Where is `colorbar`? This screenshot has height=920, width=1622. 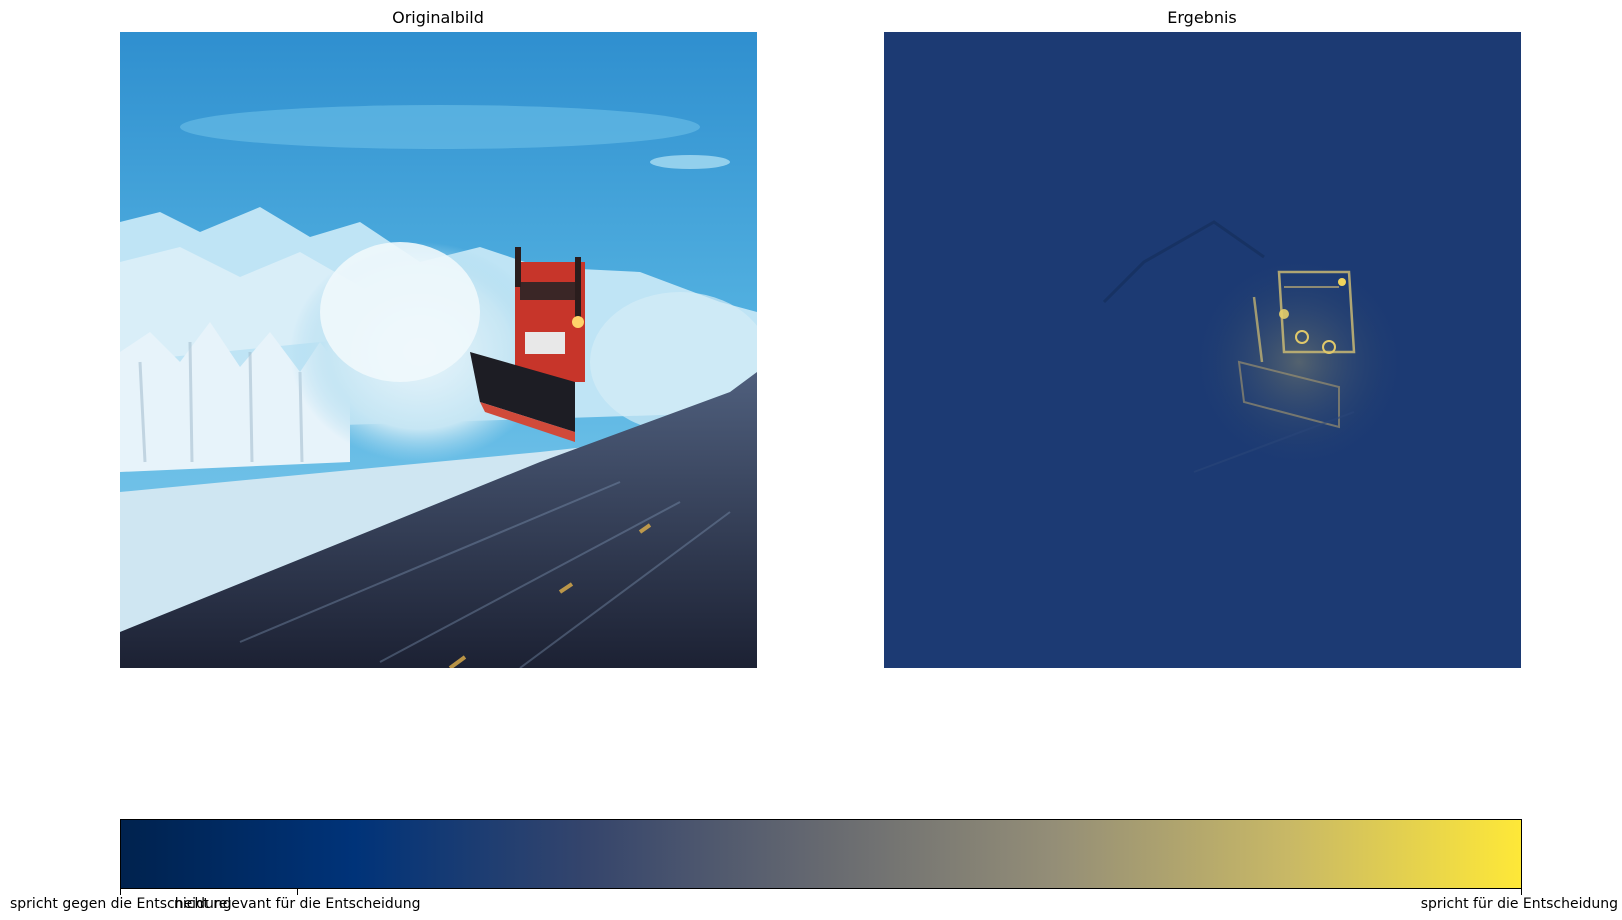 colorbar is located at coordinates (821, 854).